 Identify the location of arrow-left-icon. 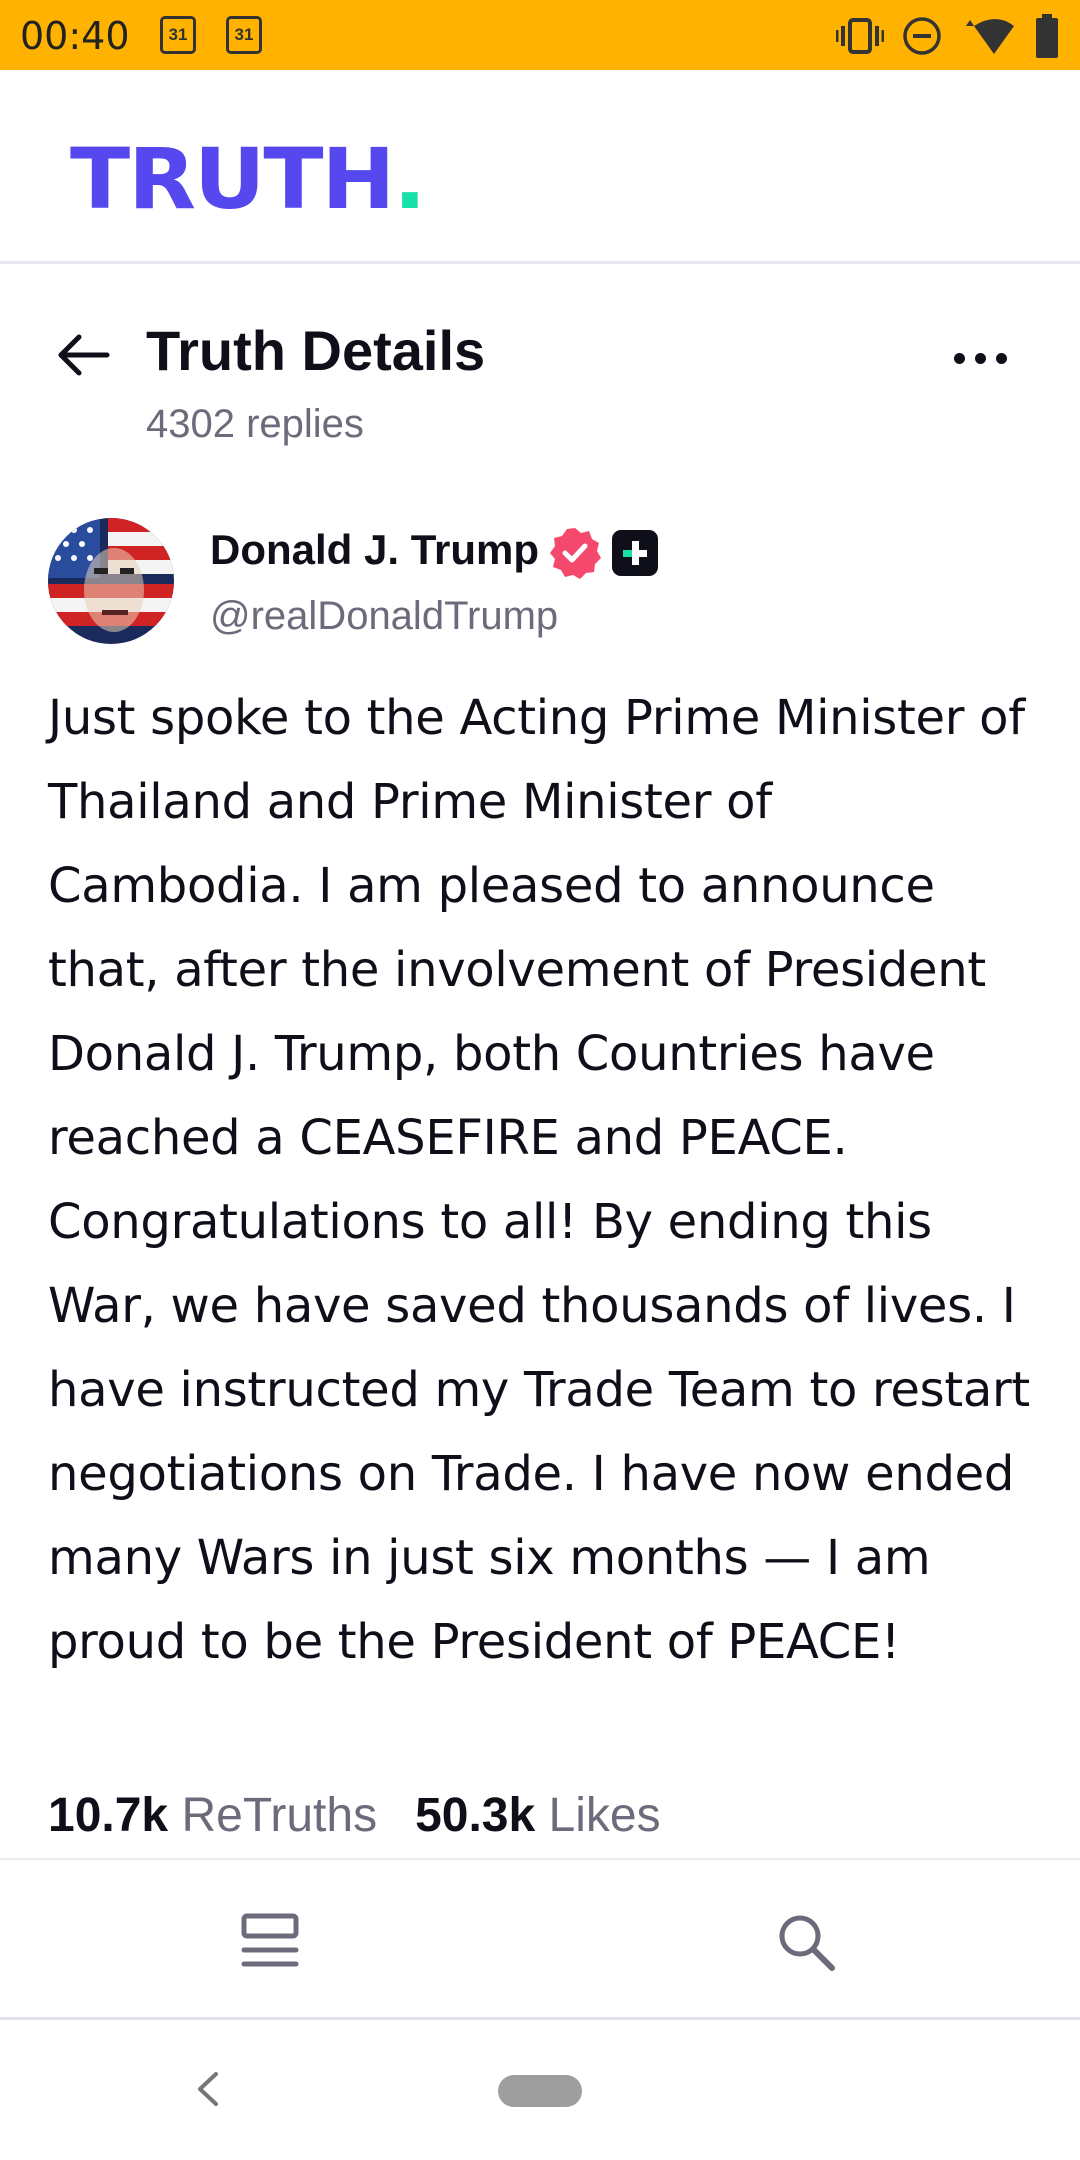
(84, 355).